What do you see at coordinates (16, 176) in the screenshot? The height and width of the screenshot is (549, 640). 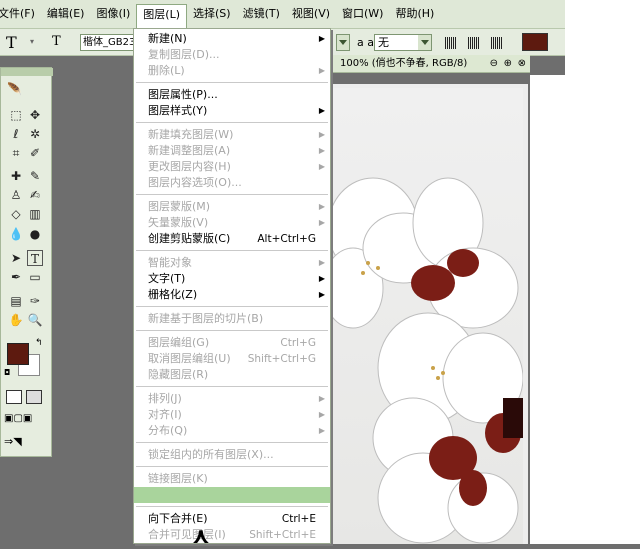 I see `healing-brush-icon: ✚` at bounding box center [16, 176].